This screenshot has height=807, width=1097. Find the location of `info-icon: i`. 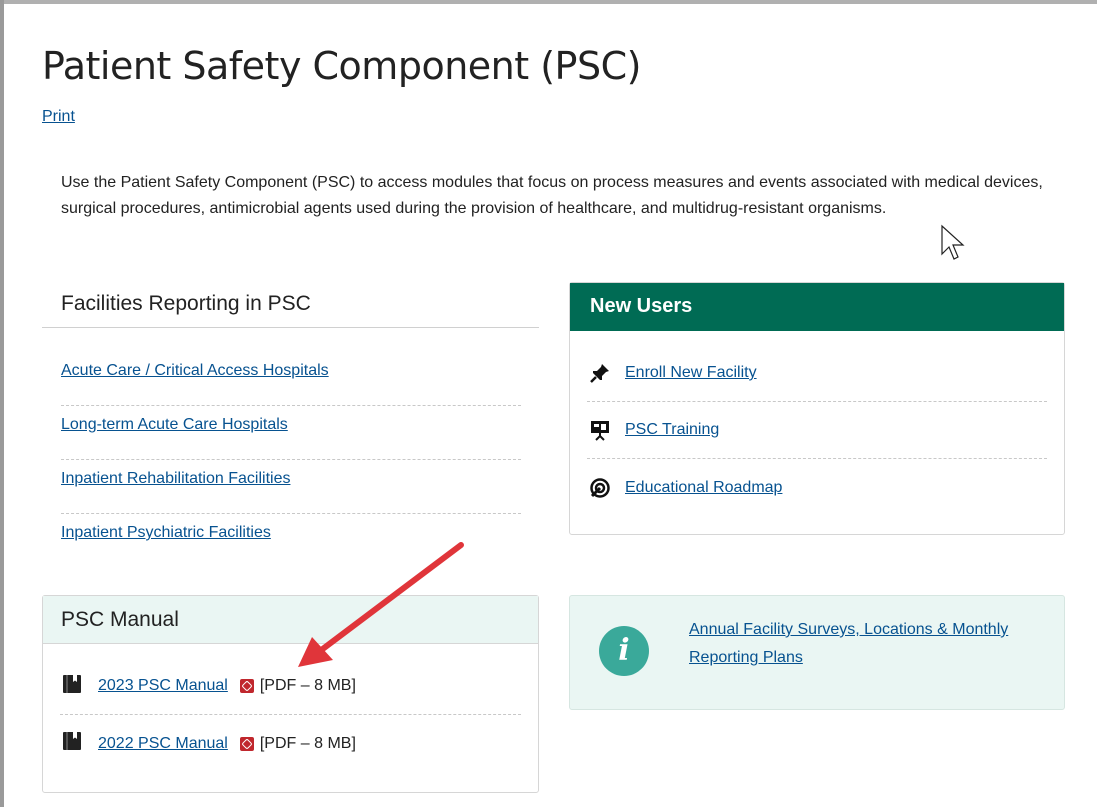

info-icon: i is located at coordinates (624, 651).